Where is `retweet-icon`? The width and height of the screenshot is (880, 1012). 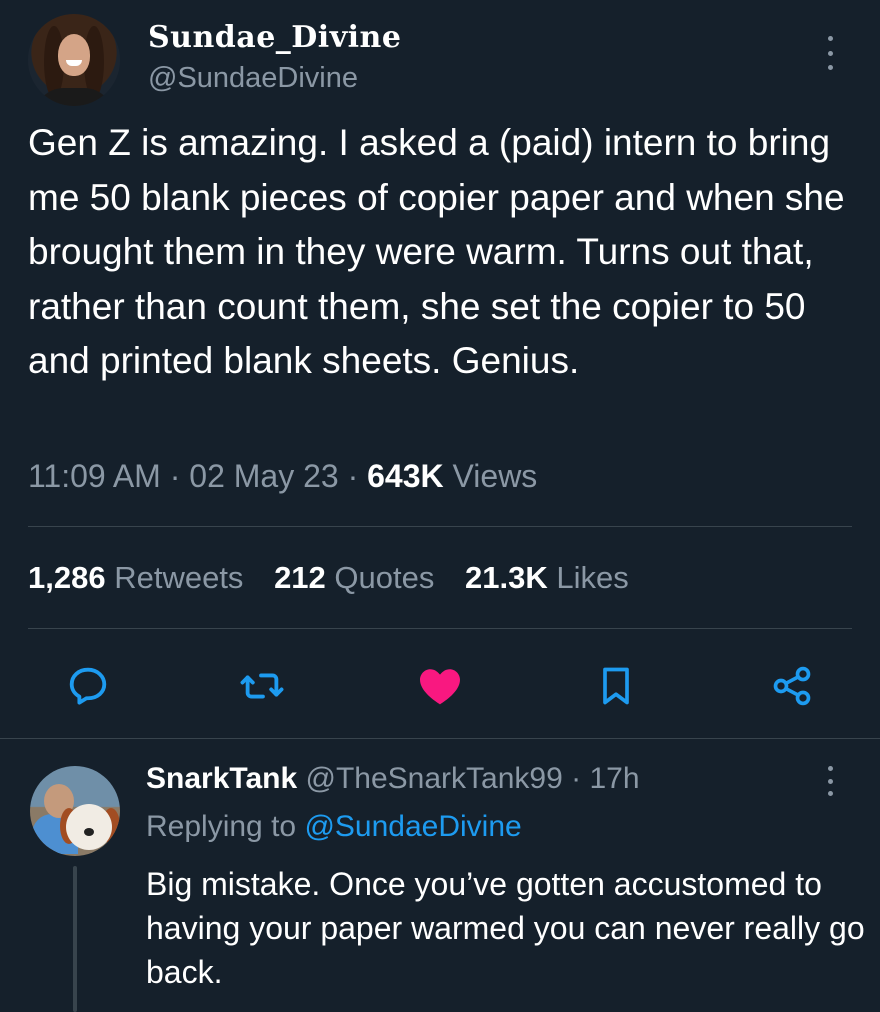
retweet-icon is located at coordinates (262, 686).